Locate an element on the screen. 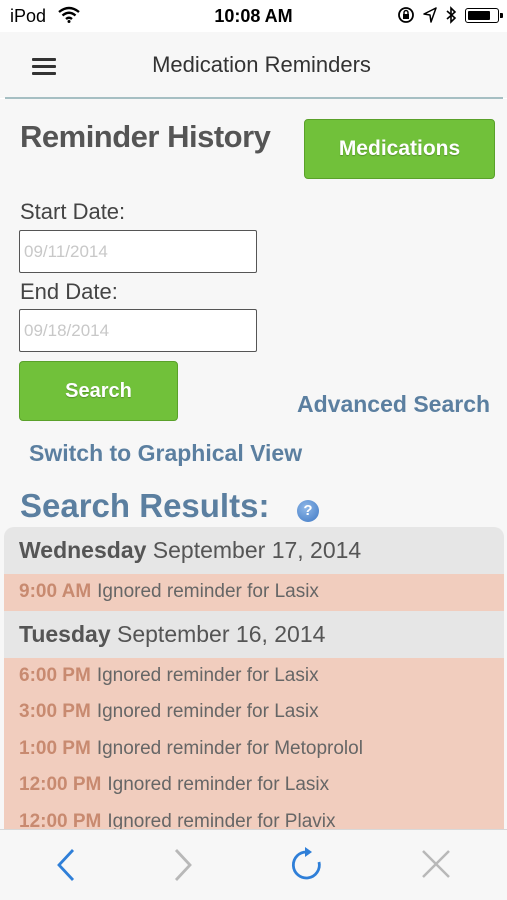  refresh-icon is located at coordinates (307, 866).